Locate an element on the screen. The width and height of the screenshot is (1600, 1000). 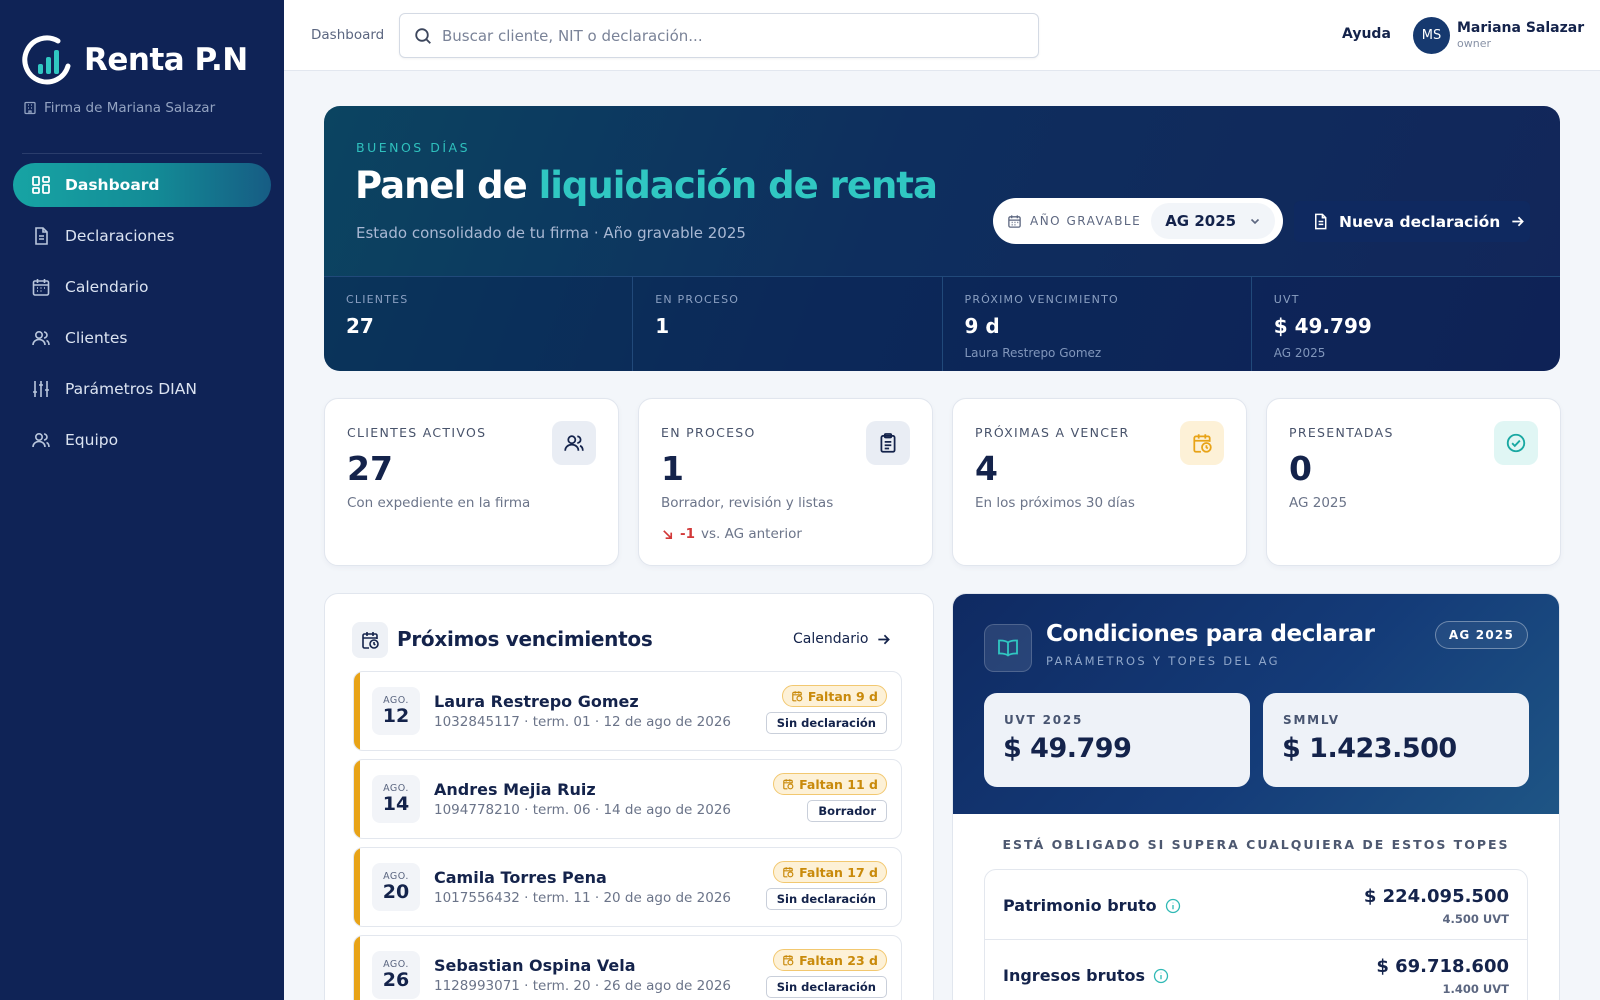
date-day: 14 is located at coordinates (396, 804).